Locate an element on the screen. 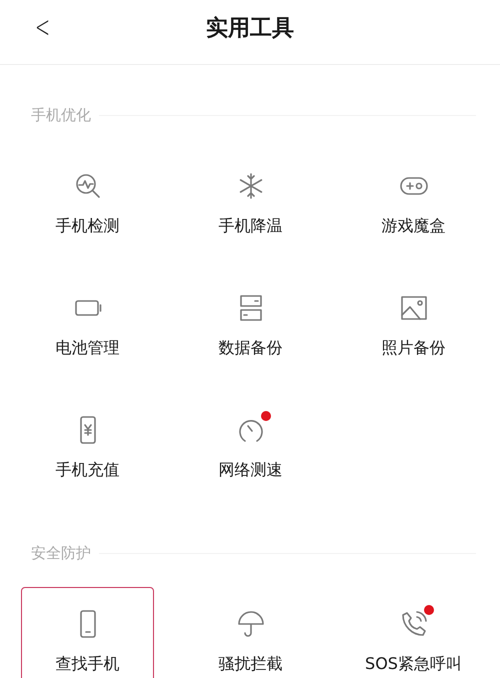 The height and width of the screenshot is (678, 500). section-title: 手机优化 is located at coordinates (61, 115).